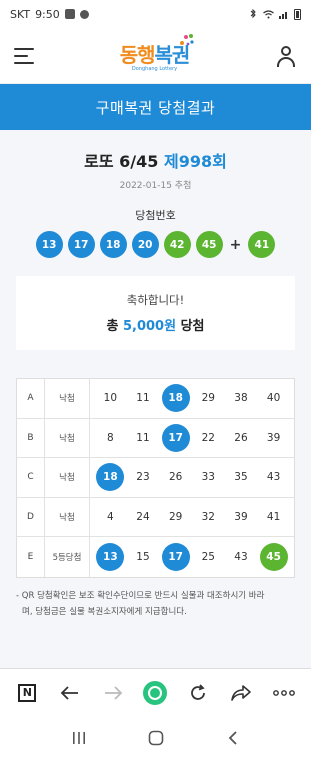  What do you see at coordinates (192, 556) in the screenshot?
I see `ticket-row-numbers: 13 15 17 25 43 45` at bounding box center [192, 556].